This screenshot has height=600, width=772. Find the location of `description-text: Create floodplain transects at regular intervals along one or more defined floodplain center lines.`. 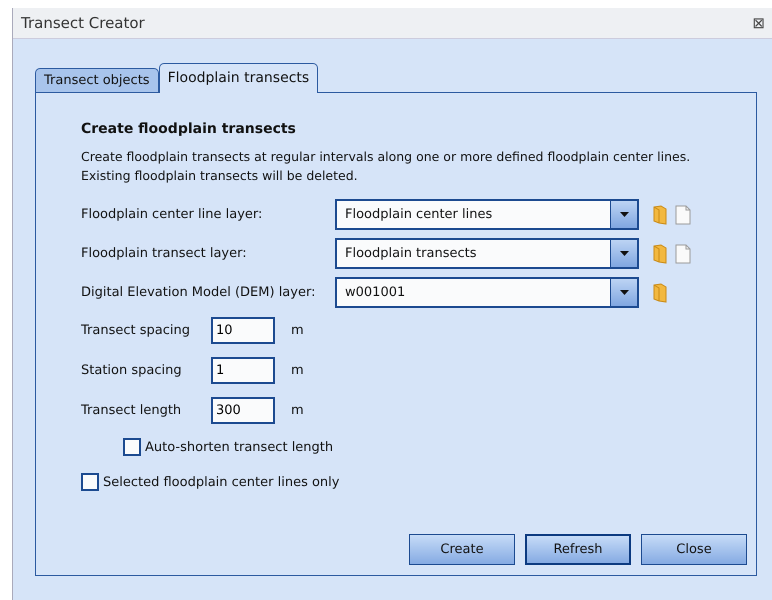

description-text: Create floodplain transects at regular intervals along one or more defined floodplain center lines. is located at coordinates (386, 157).